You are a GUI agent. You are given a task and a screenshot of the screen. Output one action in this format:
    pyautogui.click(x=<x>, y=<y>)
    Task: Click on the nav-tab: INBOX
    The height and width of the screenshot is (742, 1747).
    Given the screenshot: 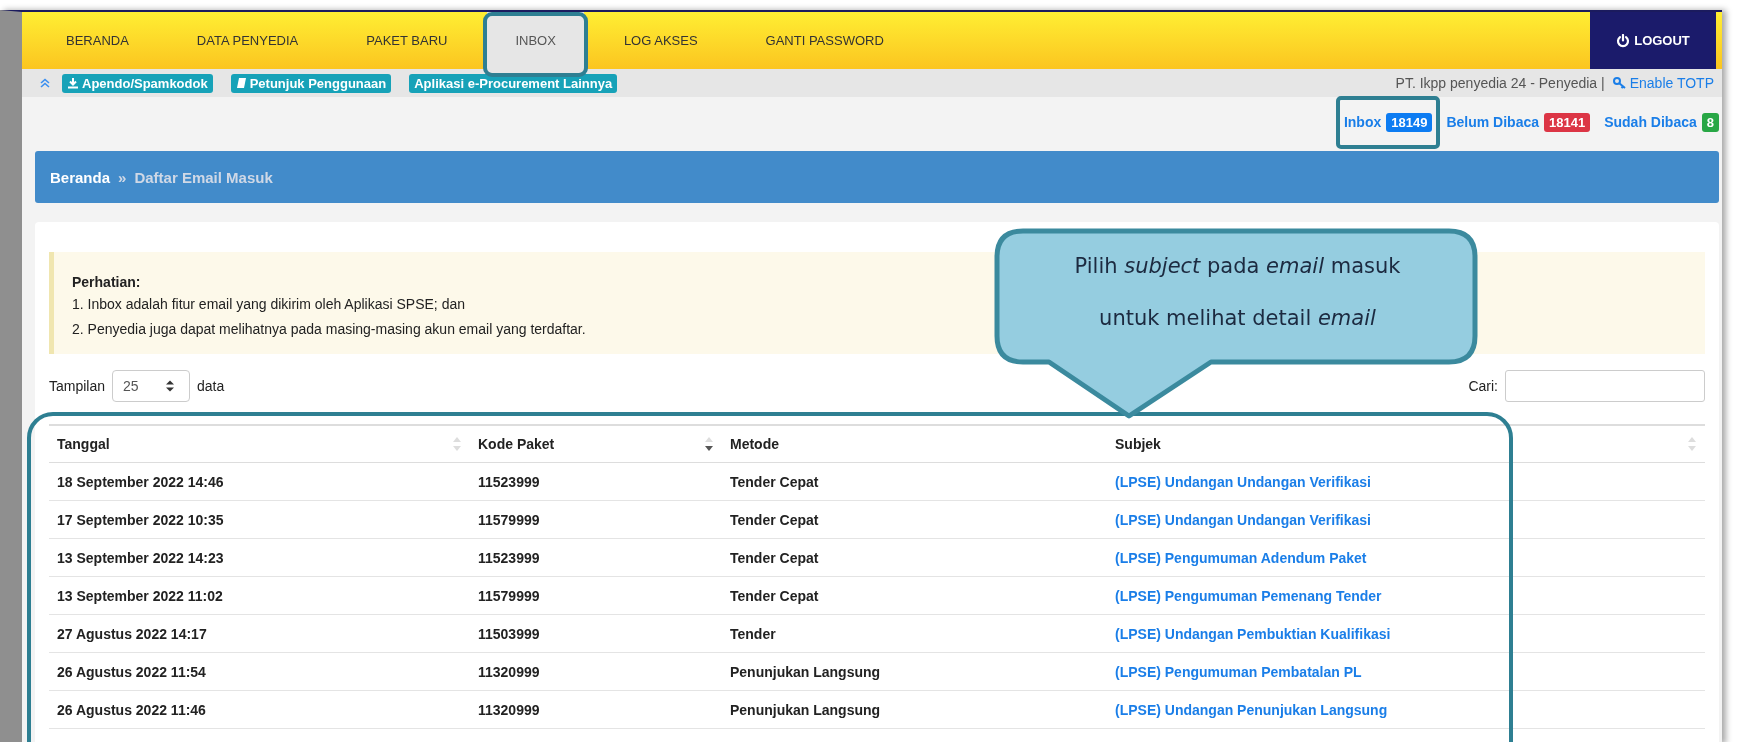 What is the action you would take?
    pyautogui.click(x=535, y=40)
    